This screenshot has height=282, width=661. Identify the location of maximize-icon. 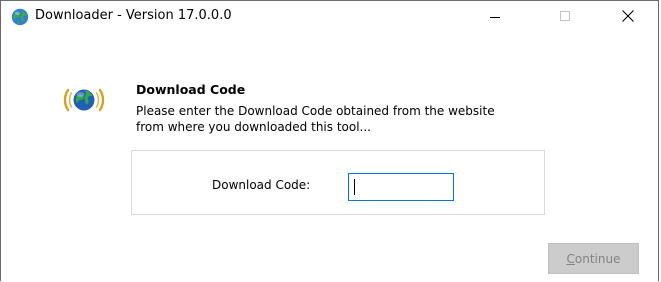
(565, 16).